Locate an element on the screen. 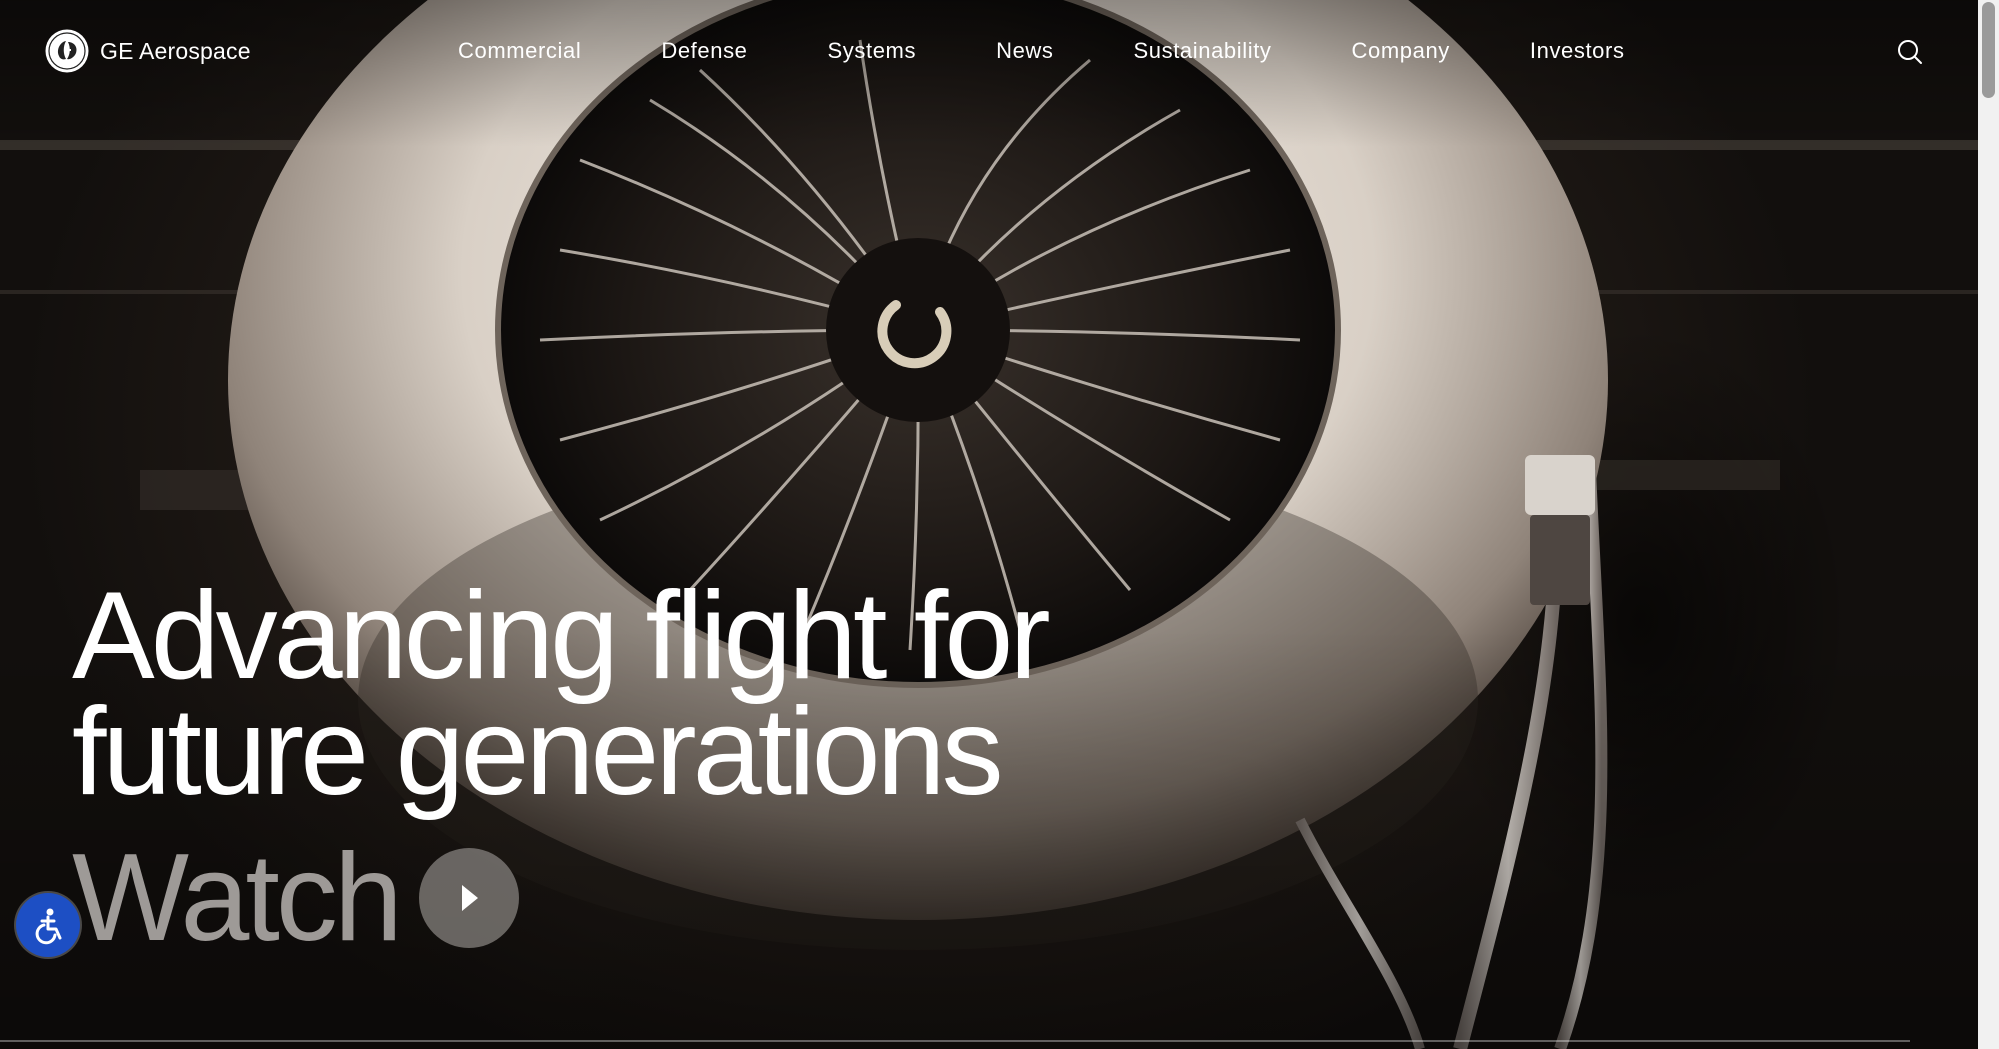 The image size is (1999, 1049). watch-label: Watch is located at coordinates (237, 898).